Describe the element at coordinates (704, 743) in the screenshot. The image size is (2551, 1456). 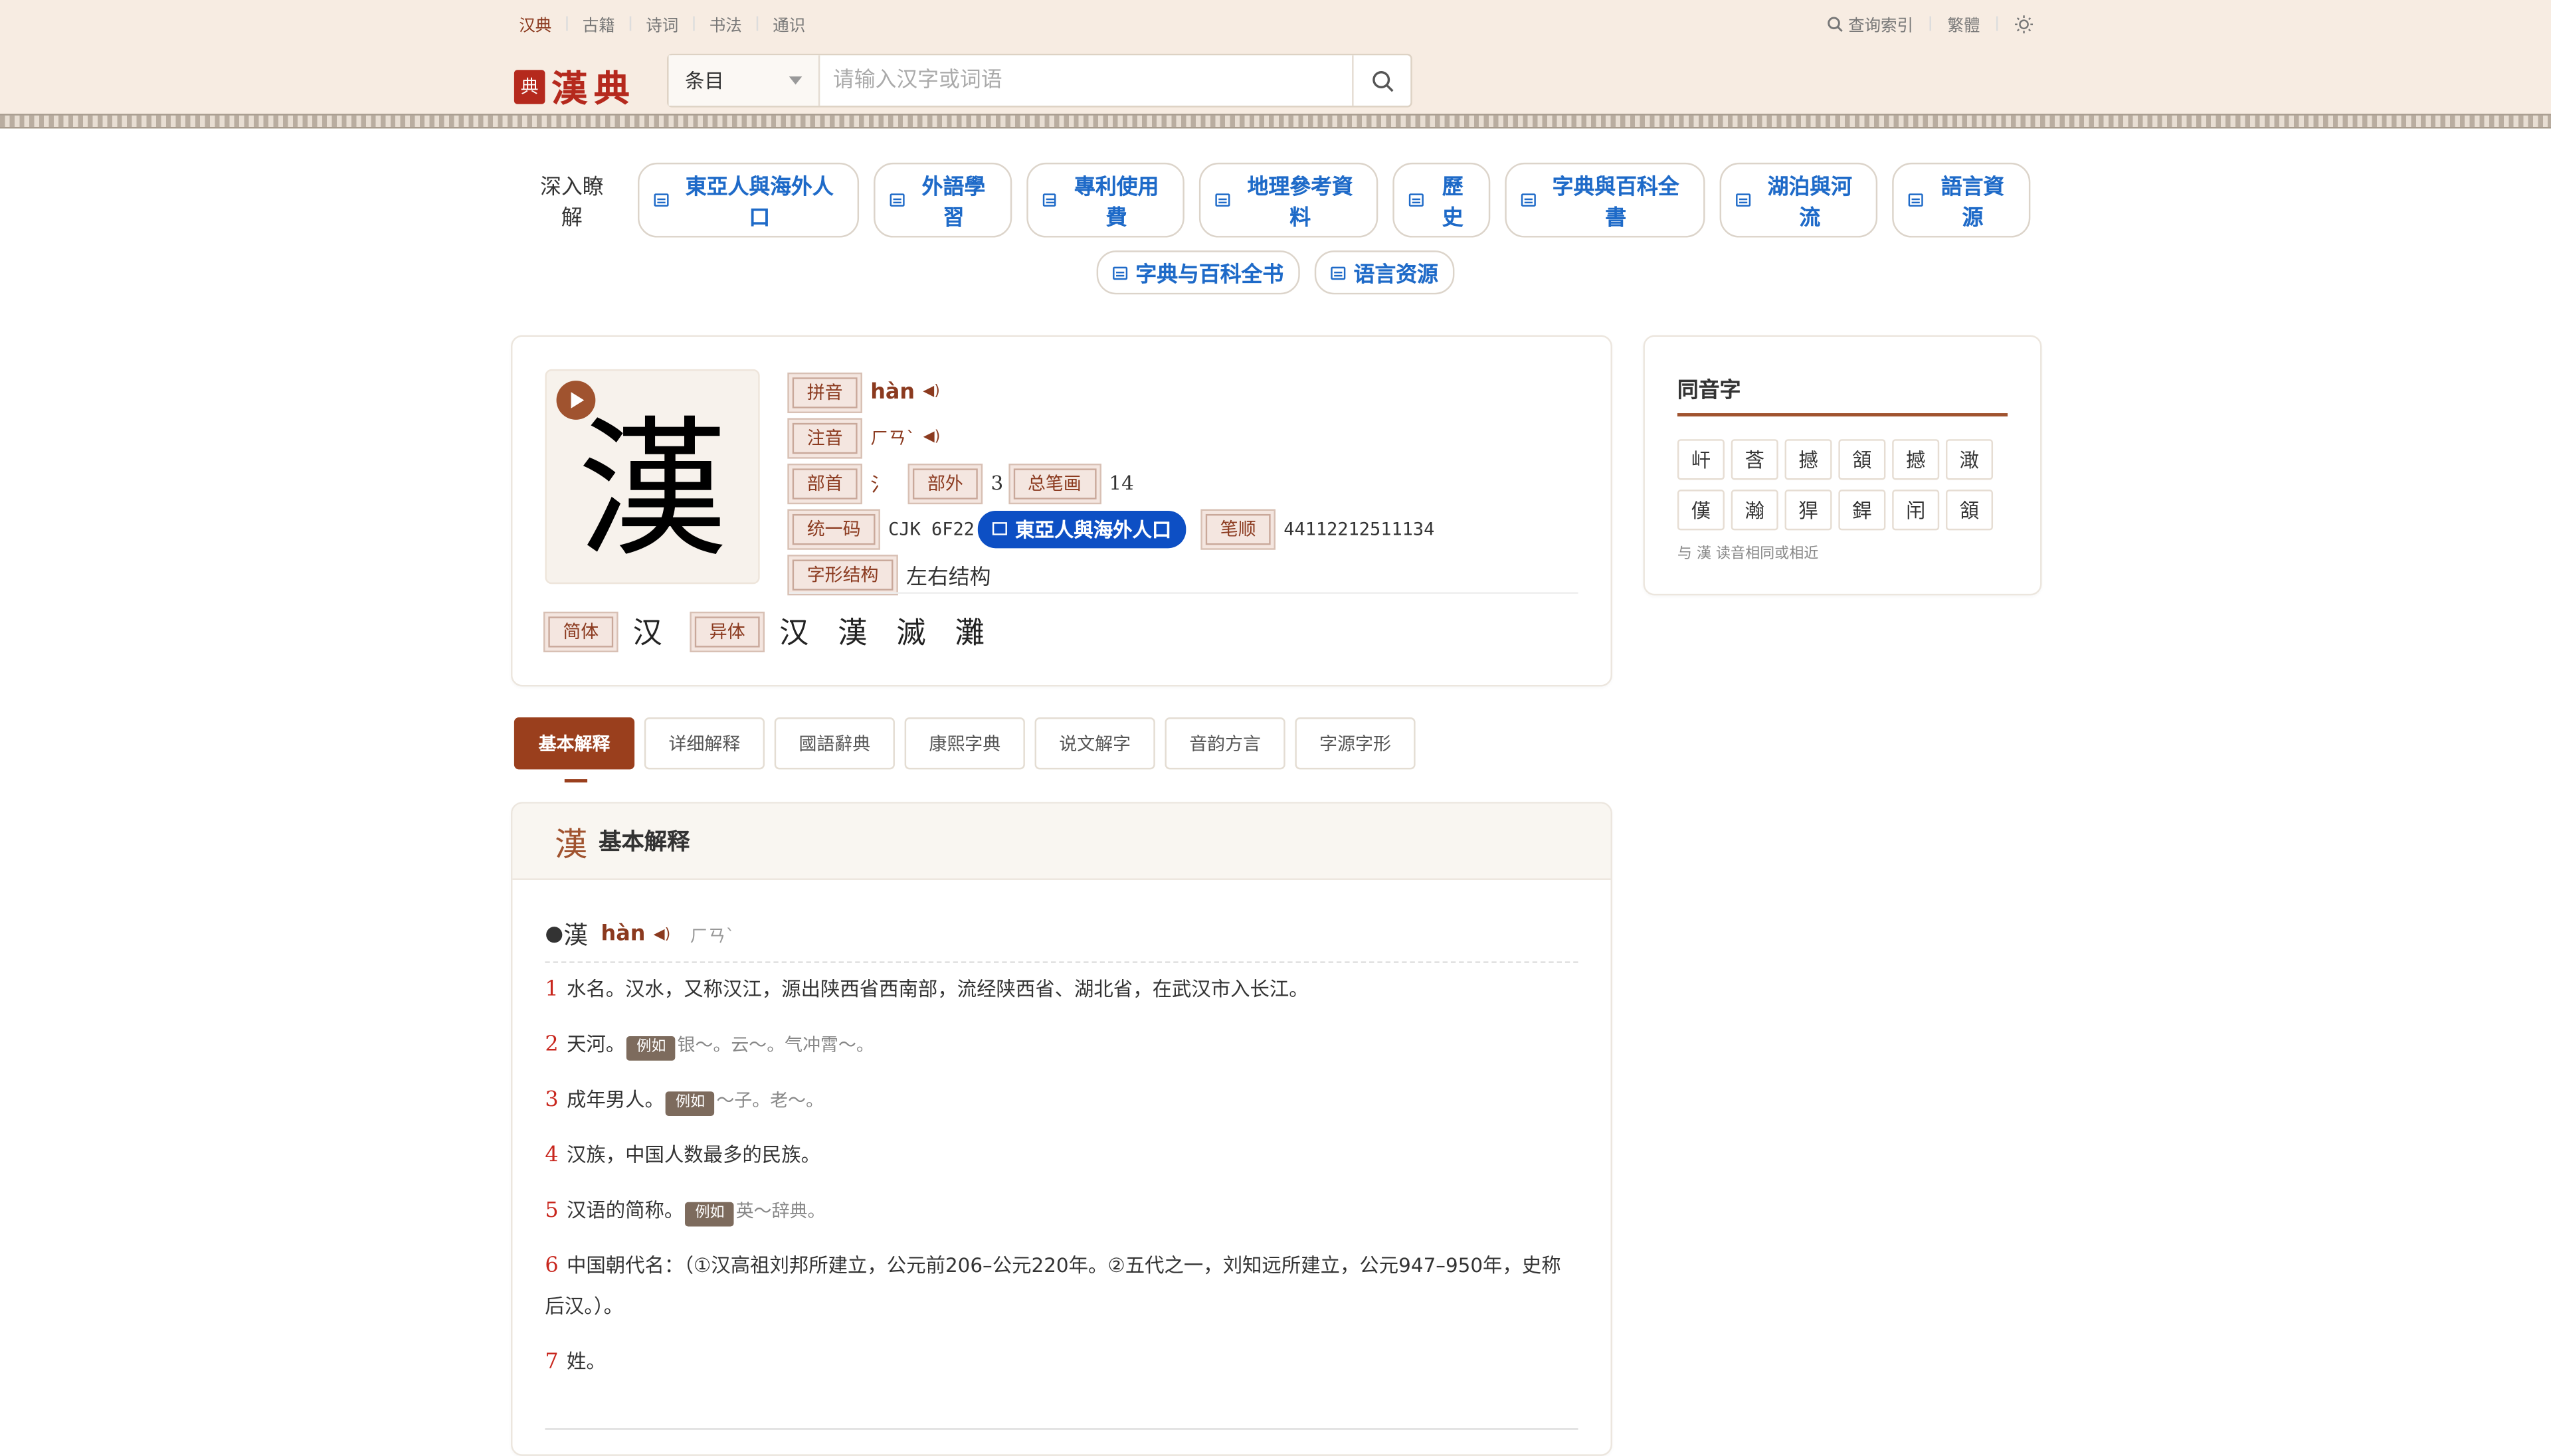
I see `tab-detailed: 详细解释` at that location.